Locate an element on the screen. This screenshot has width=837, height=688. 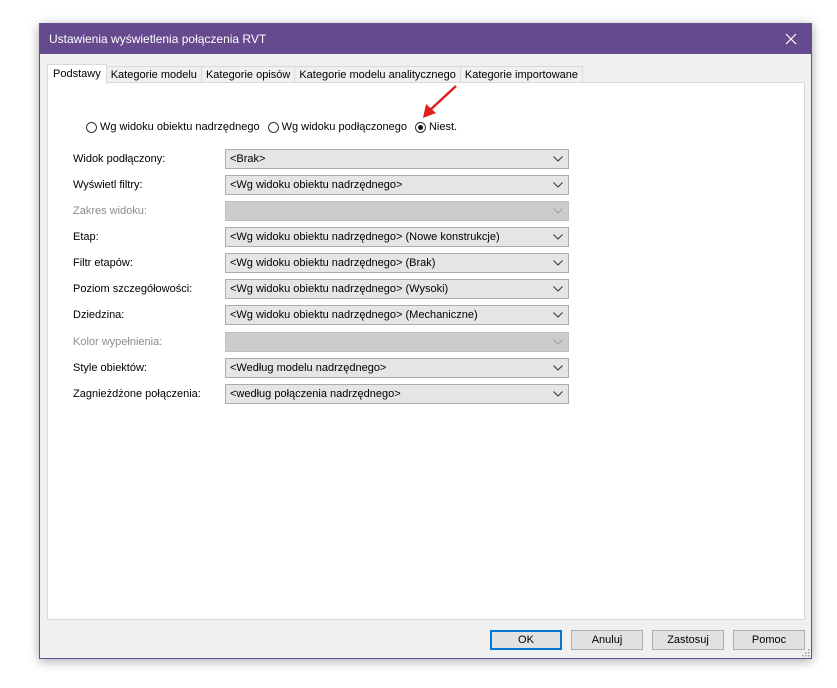
radio-label: Wg widoku podłączonego is located at coordinates (344, 127).